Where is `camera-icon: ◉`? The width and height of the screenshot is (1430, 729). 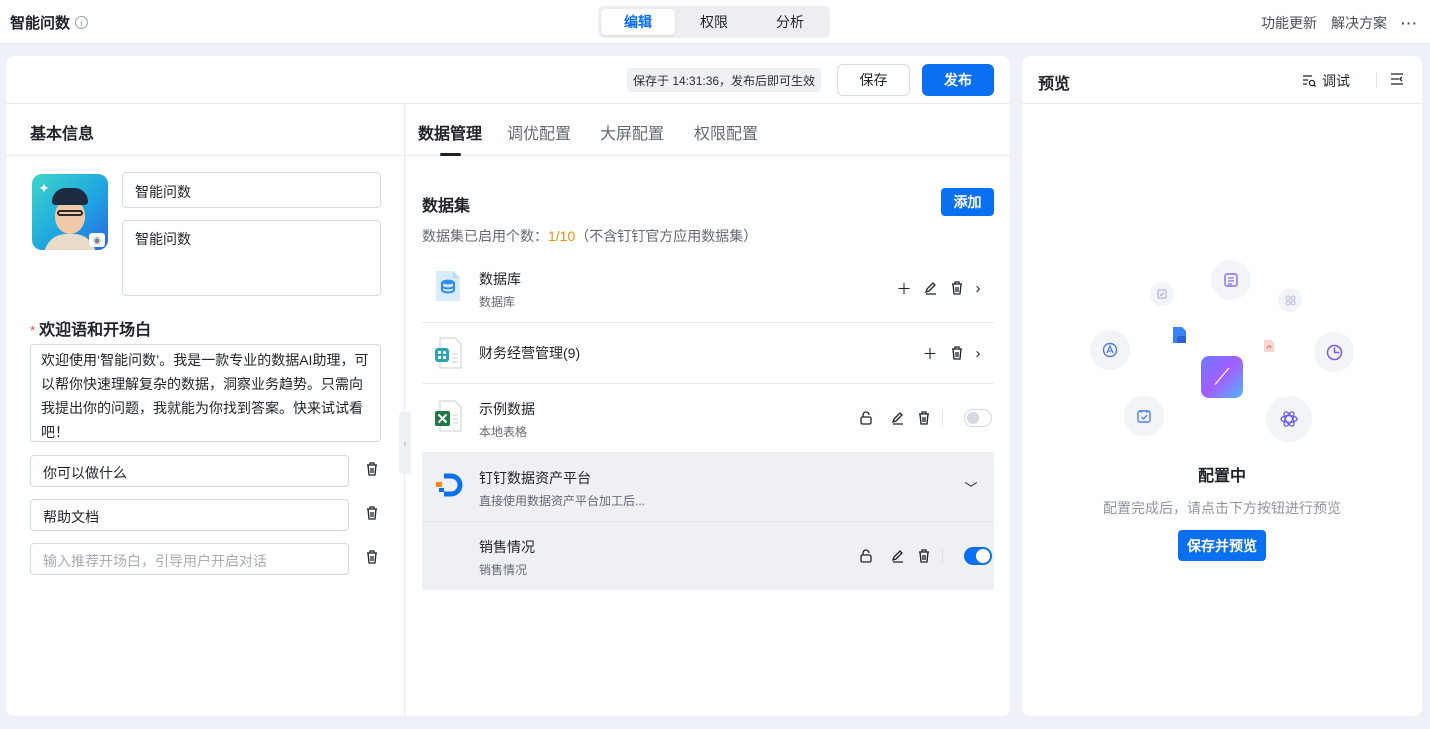
camera-icon: ◉ is located at coordinates (97, 240).